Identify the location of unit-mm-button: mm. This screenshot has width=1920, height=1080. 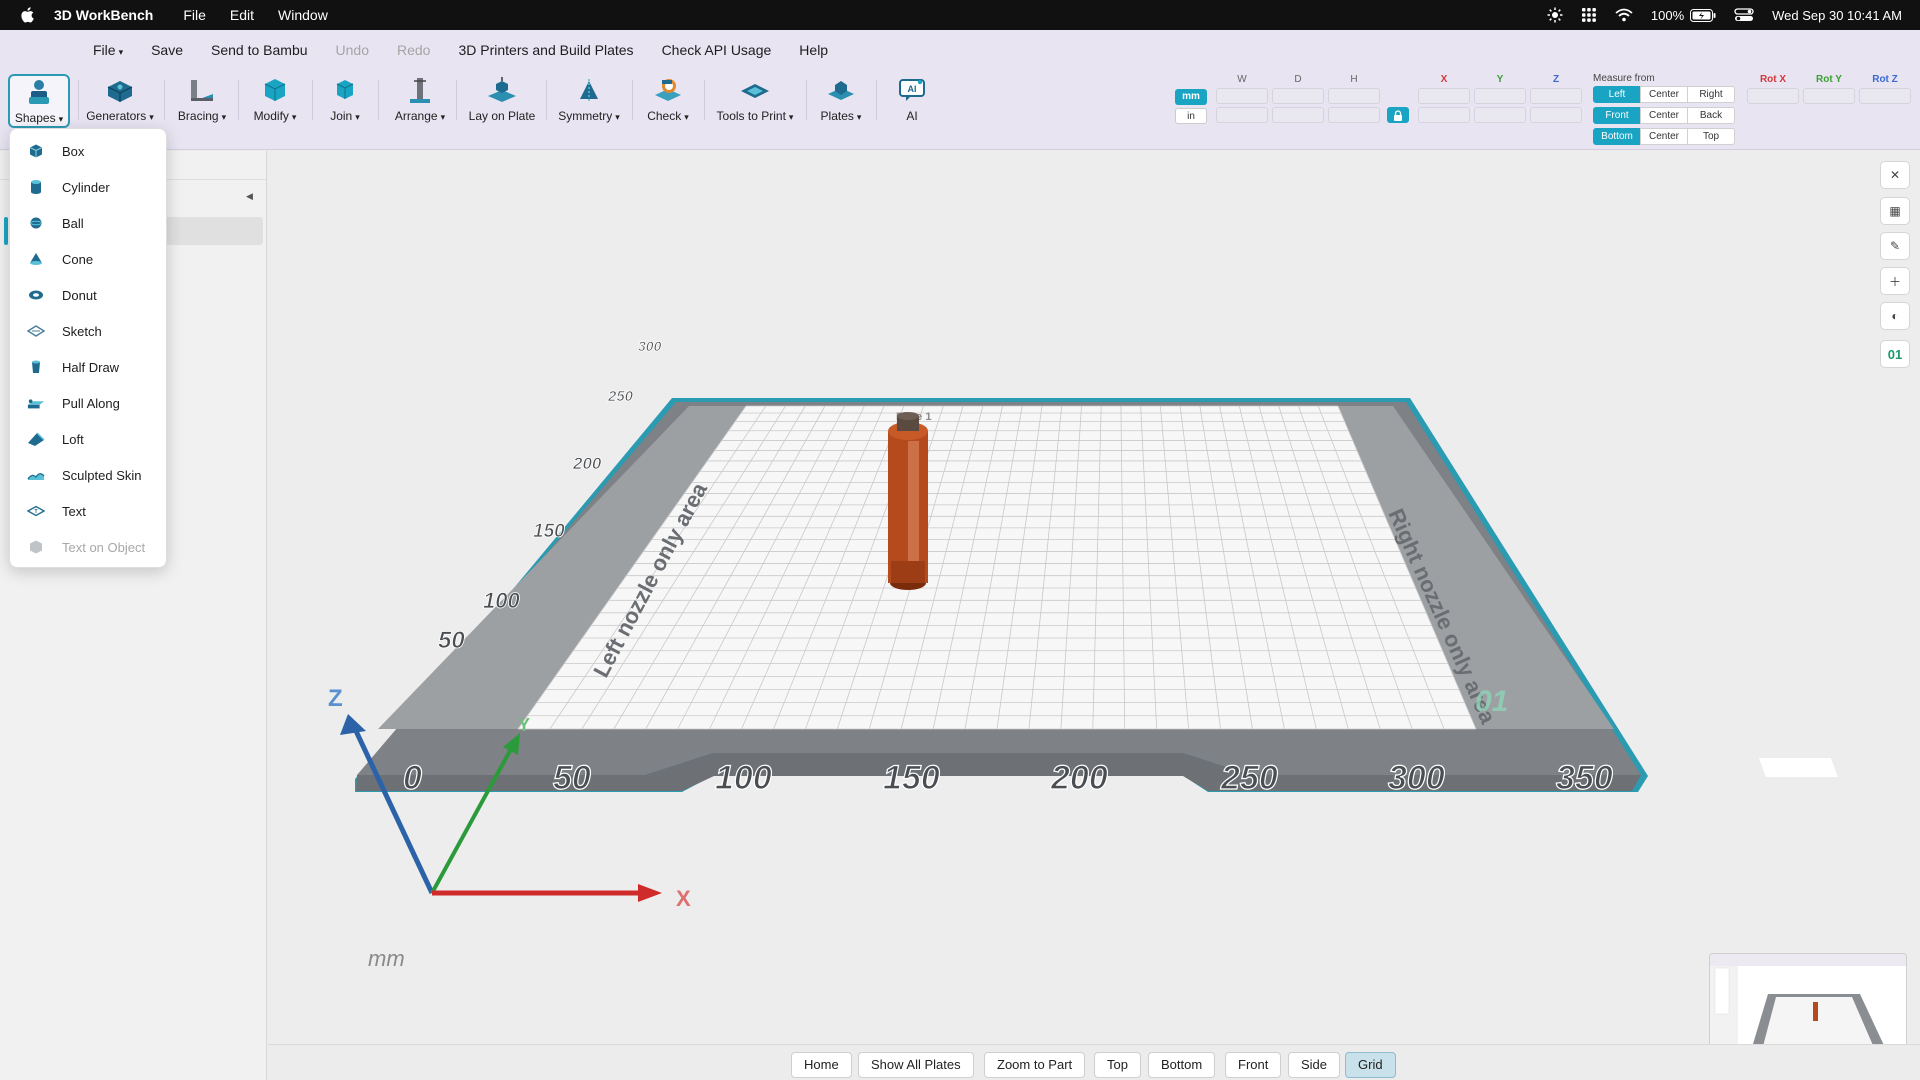
(1191, 97).